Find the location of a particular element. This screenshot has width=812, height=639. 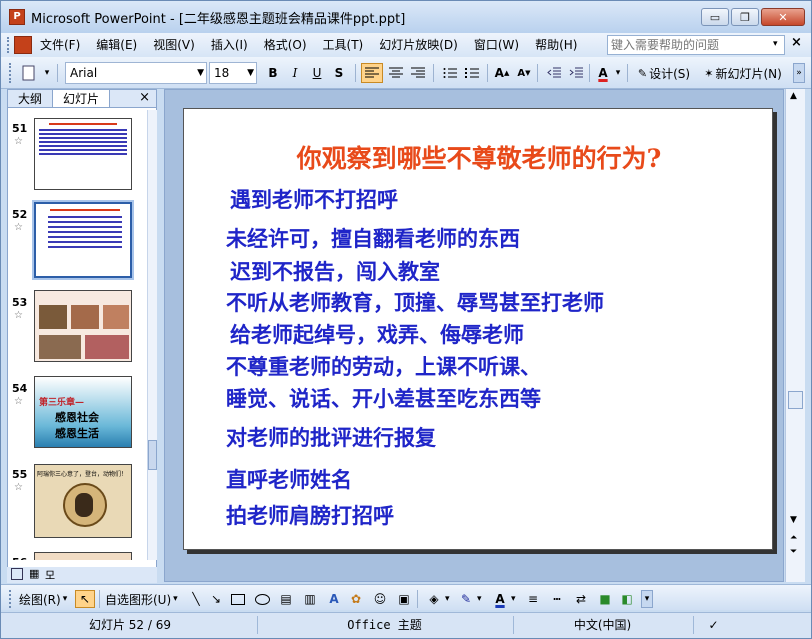

numbering-button is located at coordinates (450, 73).